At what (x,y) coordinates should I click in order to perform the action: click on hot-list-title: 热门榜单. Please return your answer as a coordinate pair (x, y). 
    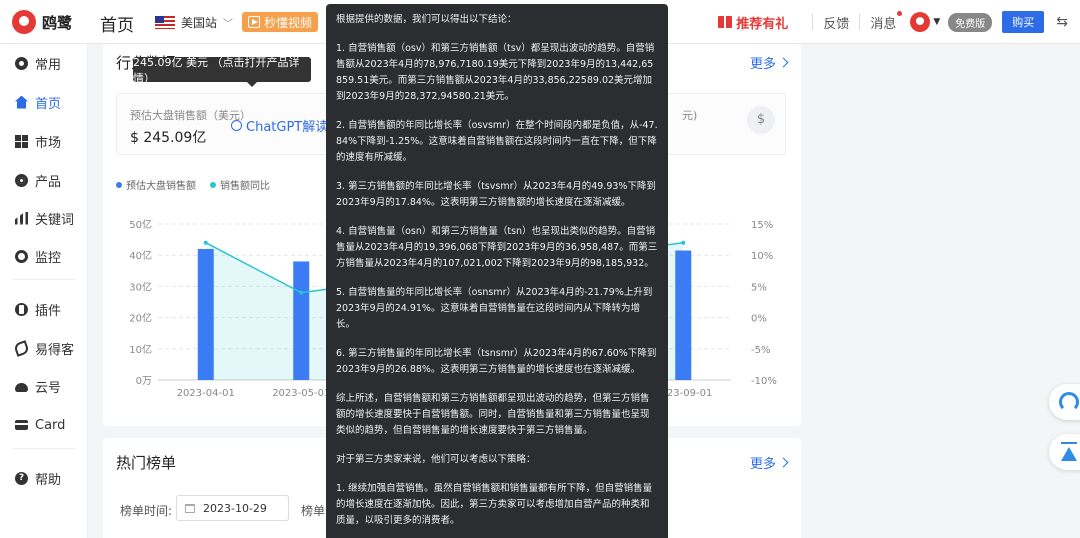
    Looking at the image, I should click on (146, 463).